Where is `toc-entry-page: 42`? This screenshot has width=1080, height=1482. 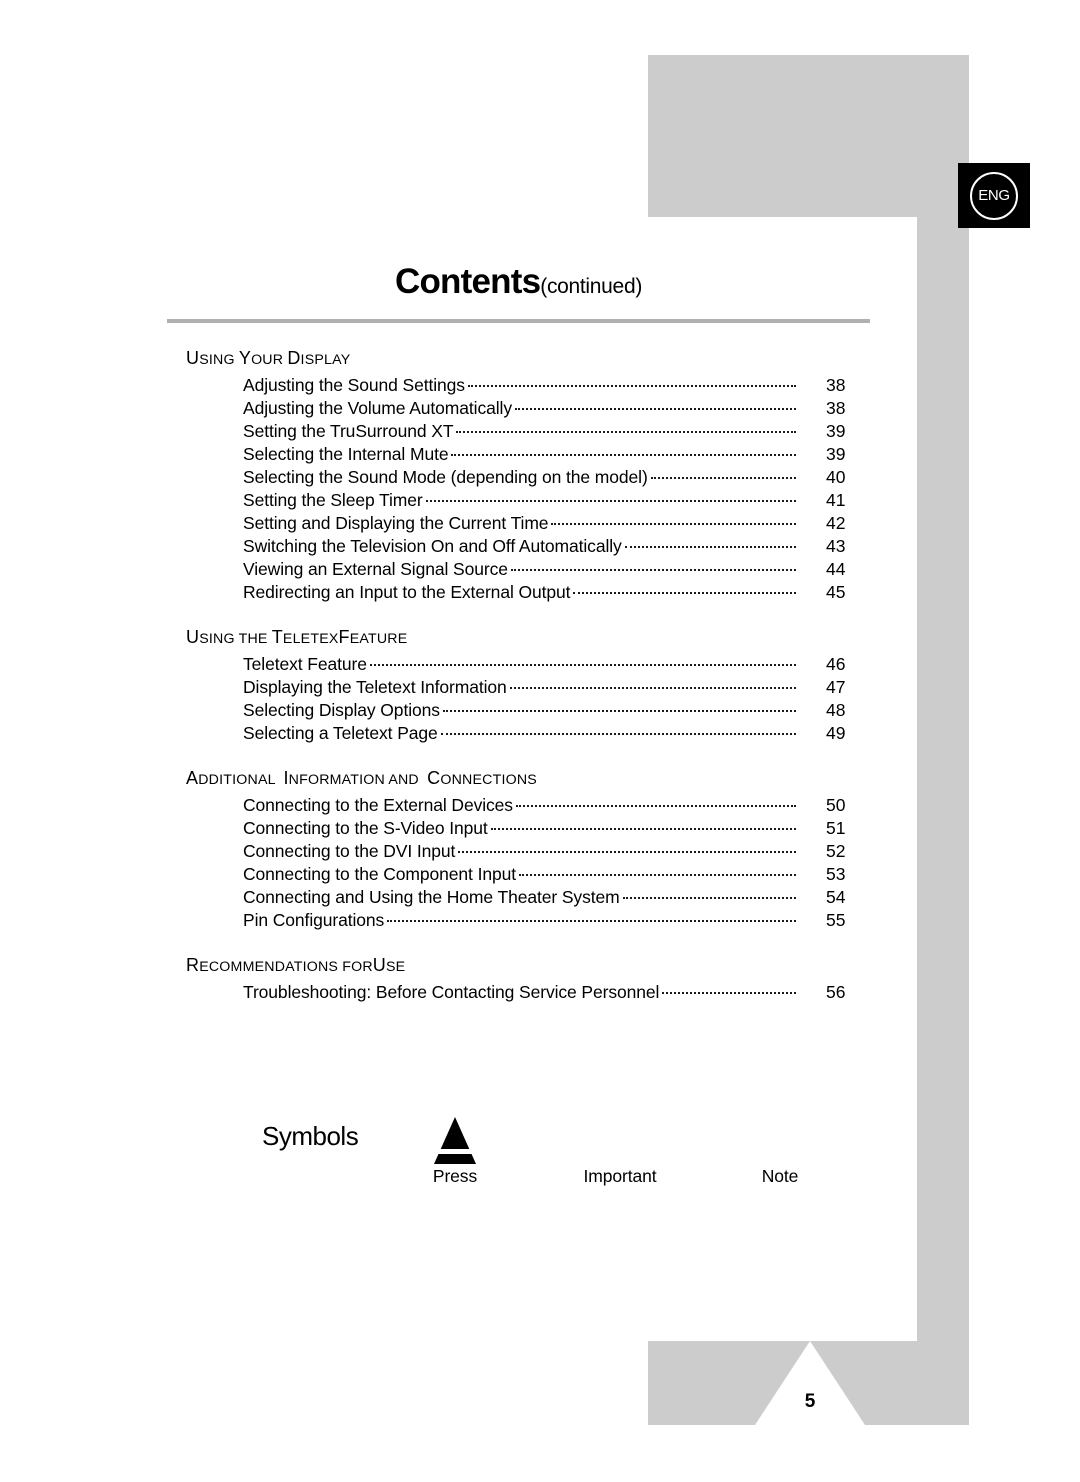
toc-entry-page: 42 is located at coordinates (836, 523).